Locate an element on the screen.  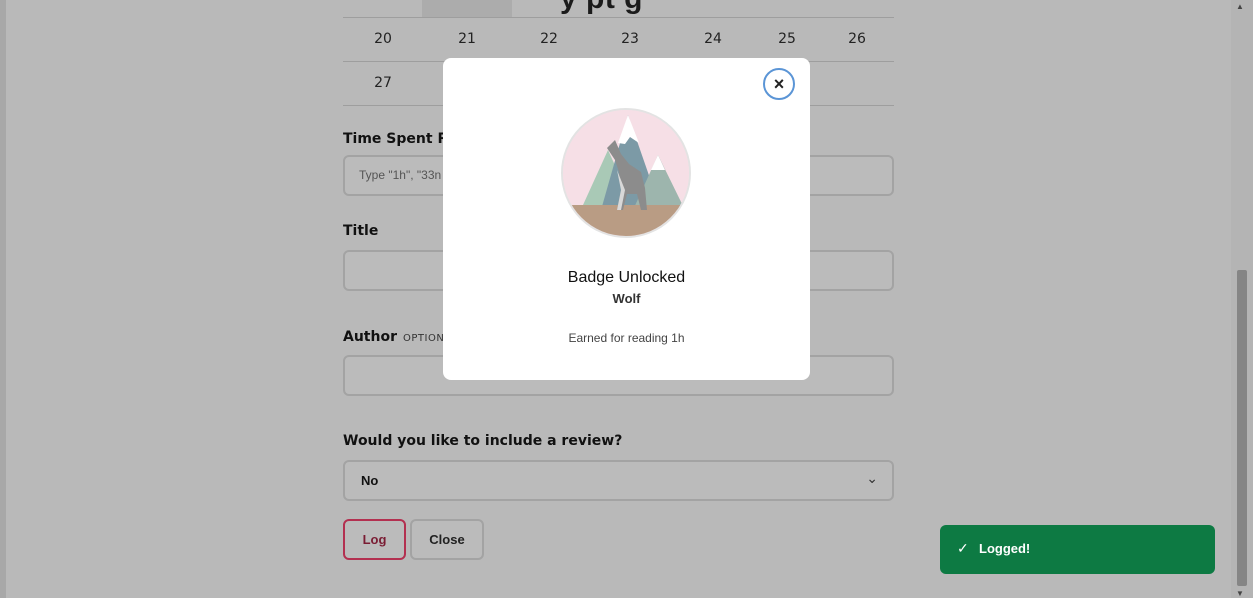
title-label: Title is located at coordinates (361, 231).